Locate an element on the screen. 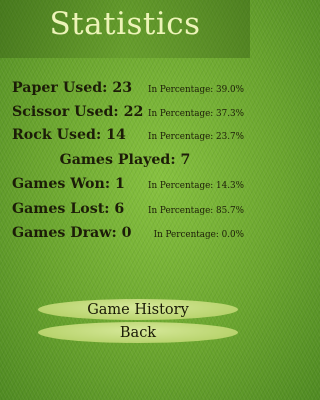  back-button: Back is located at coordinates (138, 332).